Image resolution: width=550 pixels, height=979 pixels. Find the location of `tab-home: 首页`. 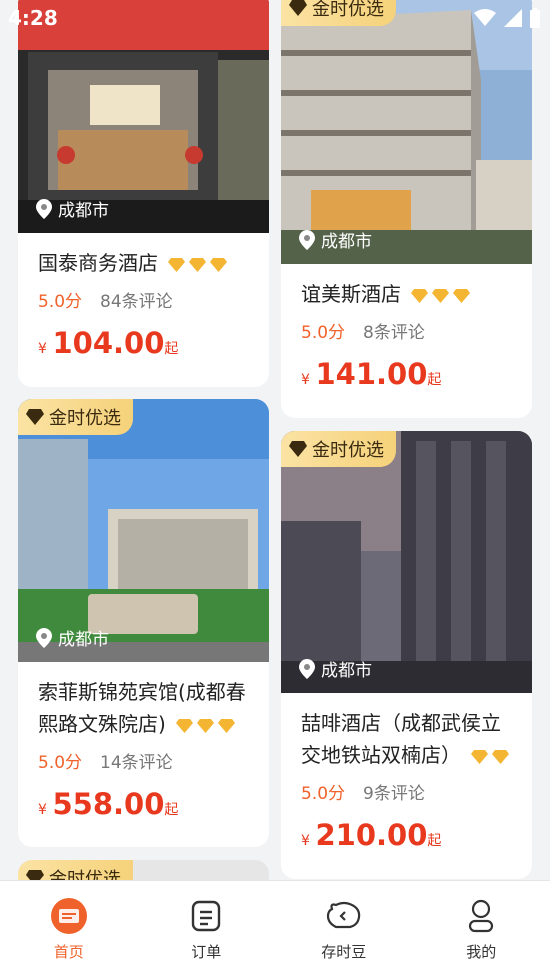

tab-home: 首页 is located at coordinates (69, 930).